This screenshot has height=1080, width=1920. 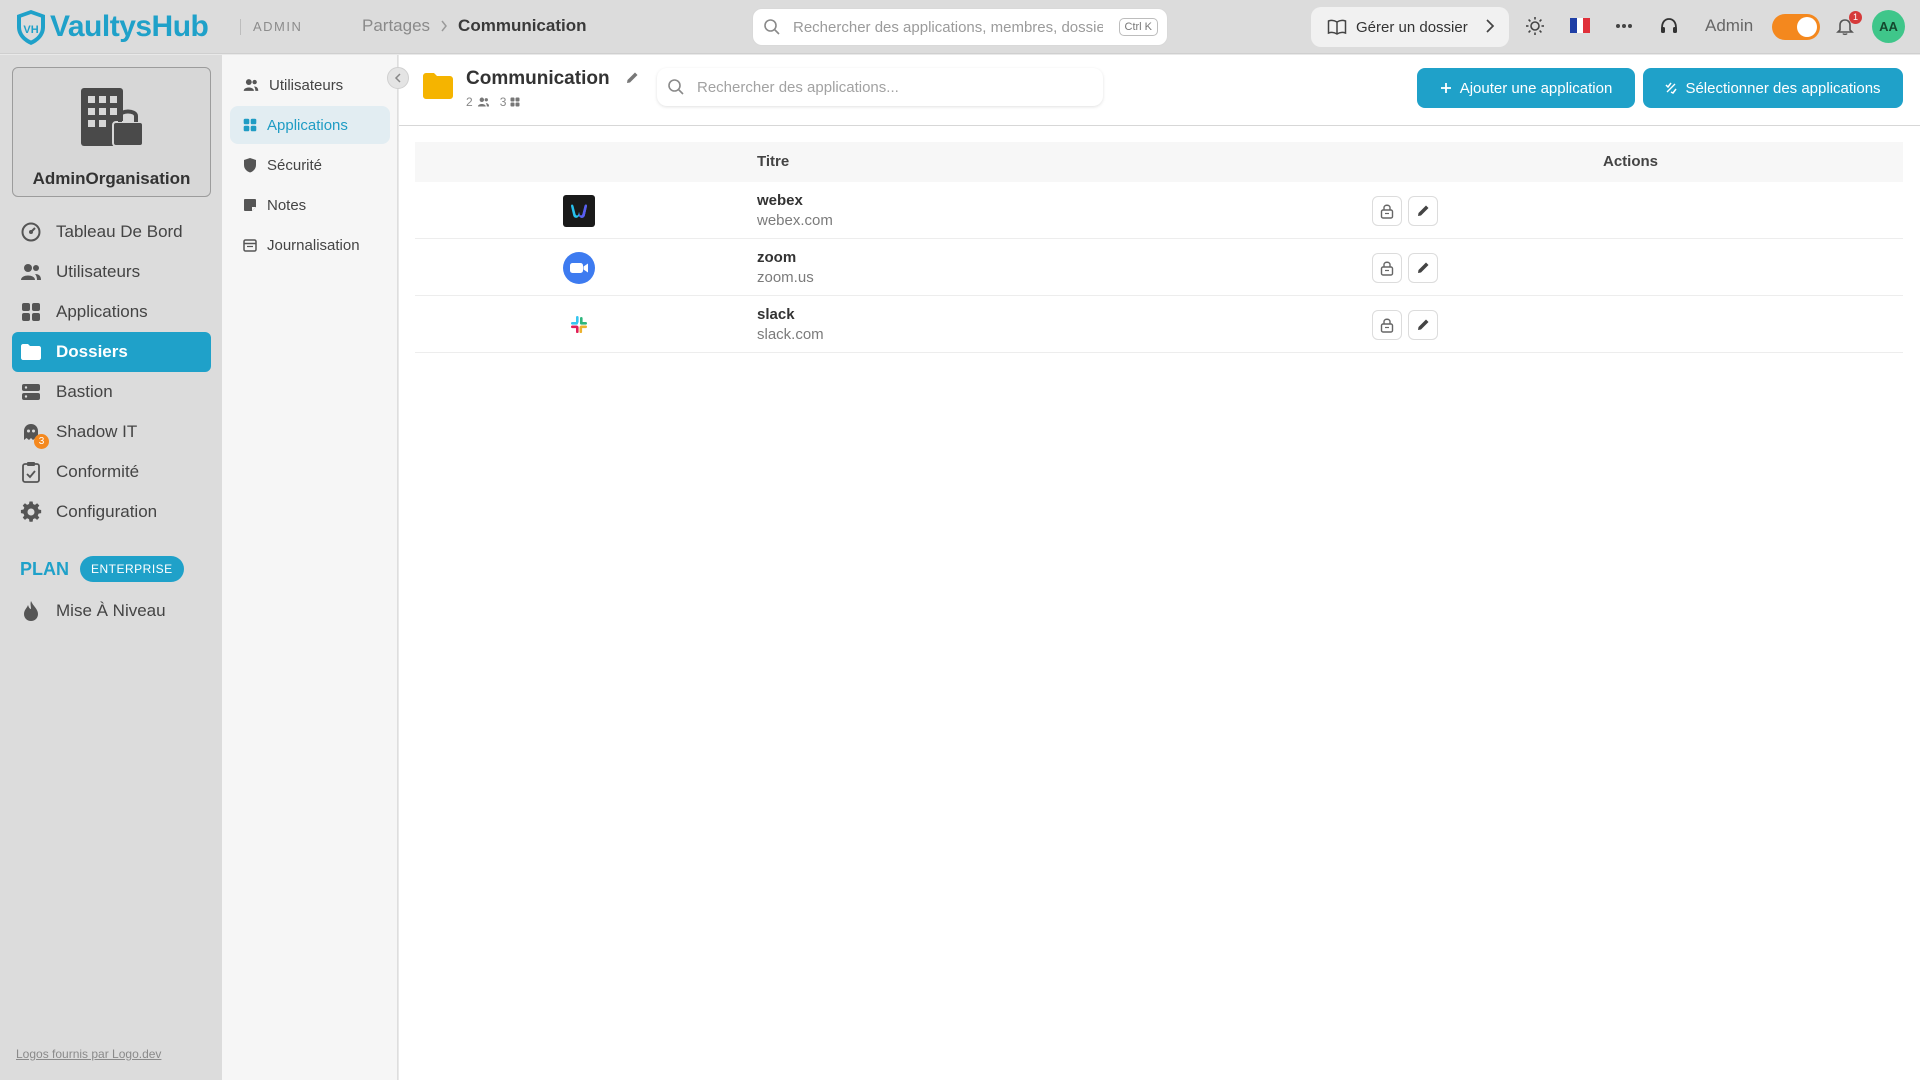 What do you see at coordinates (522, 25) in the screenshot?
I see `breadcrumb-current: Communication` at bounding box center [522, 25].